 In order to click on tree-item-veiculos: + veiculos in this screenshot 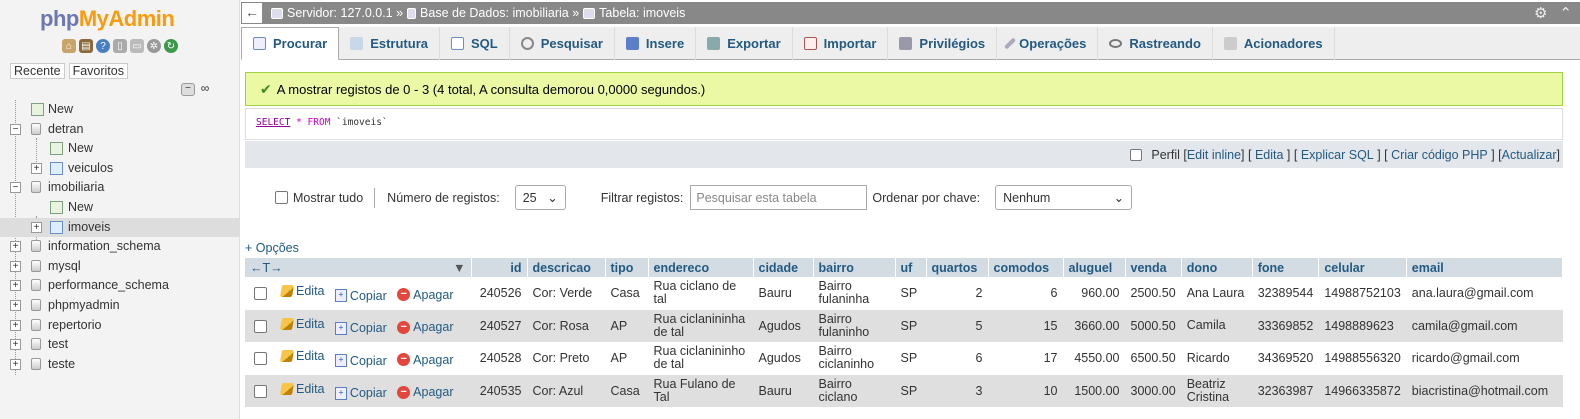, I will do `click(120, 169)`.